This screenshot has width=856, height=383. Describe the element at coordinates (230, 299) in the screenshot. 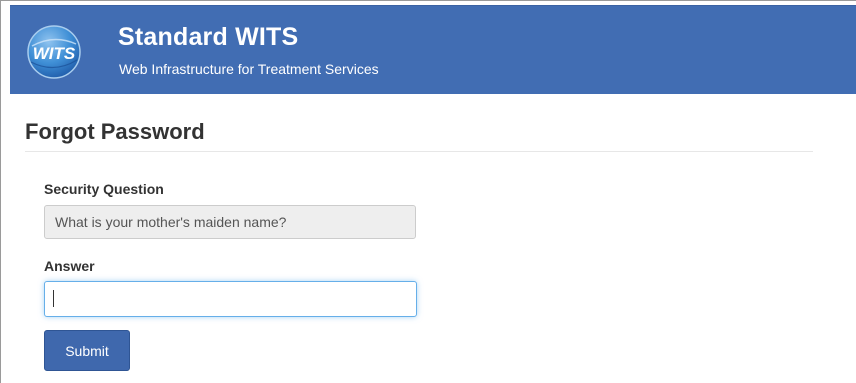

I see `answer-input` at that location.